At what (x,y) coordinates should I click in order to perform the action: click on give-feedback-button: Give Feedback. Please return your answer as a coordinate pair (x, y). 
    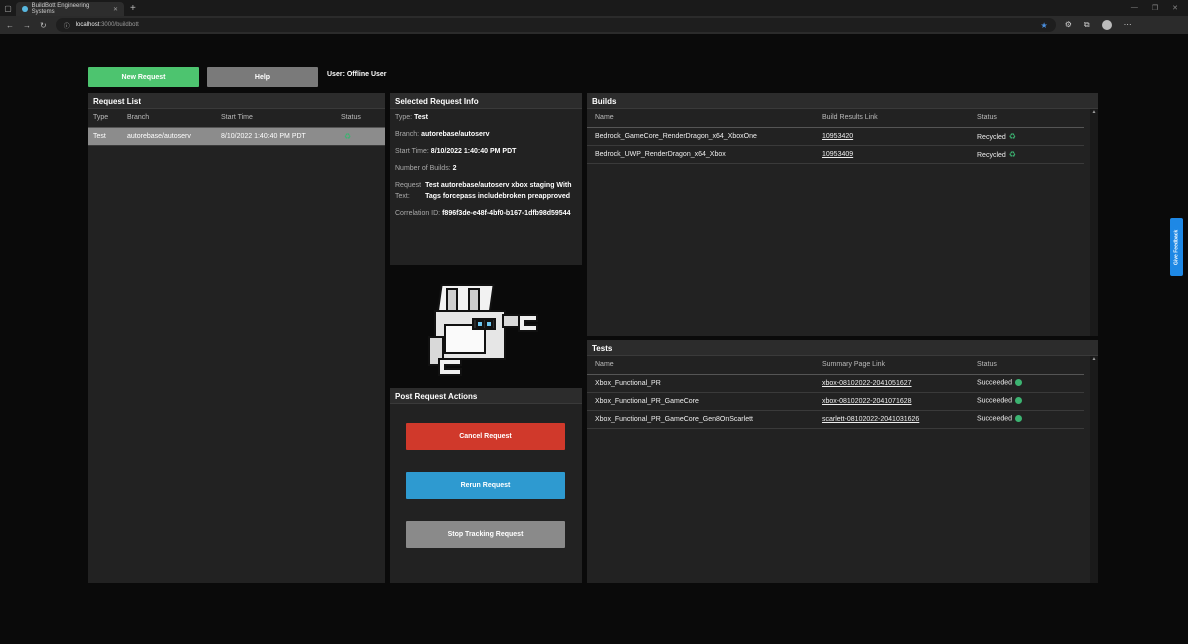
    Looking at the image, I should click on (1176, 247).